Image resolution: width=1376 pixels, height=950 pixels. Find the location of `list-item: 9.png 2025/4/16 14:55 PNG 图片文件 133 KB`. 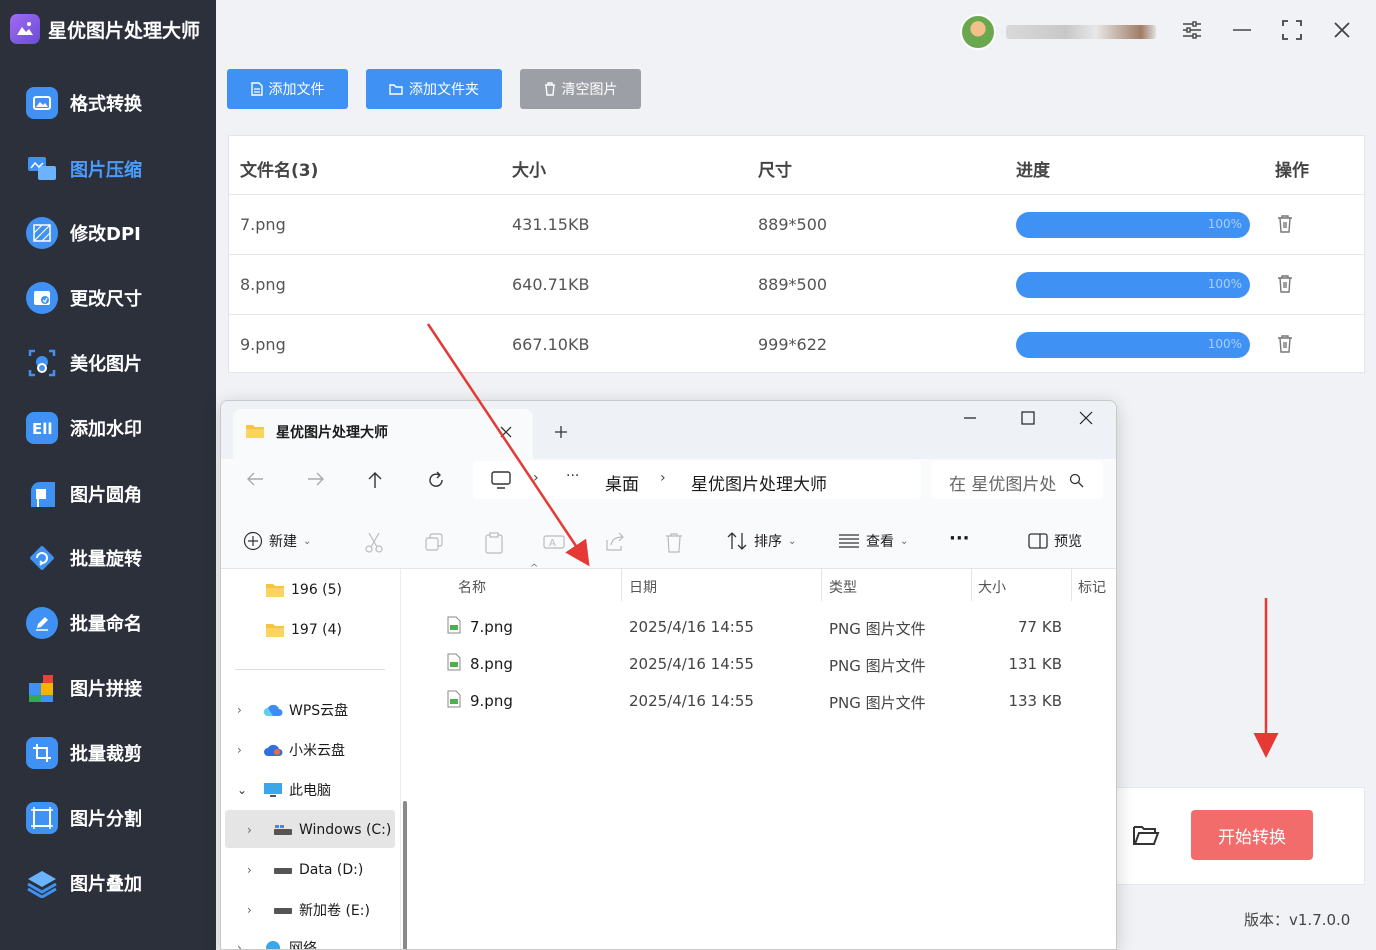

list-item: 9.png 2025/4/16 14:55 PNG 图片文件 133 KB is located at coordinates (766, 701).